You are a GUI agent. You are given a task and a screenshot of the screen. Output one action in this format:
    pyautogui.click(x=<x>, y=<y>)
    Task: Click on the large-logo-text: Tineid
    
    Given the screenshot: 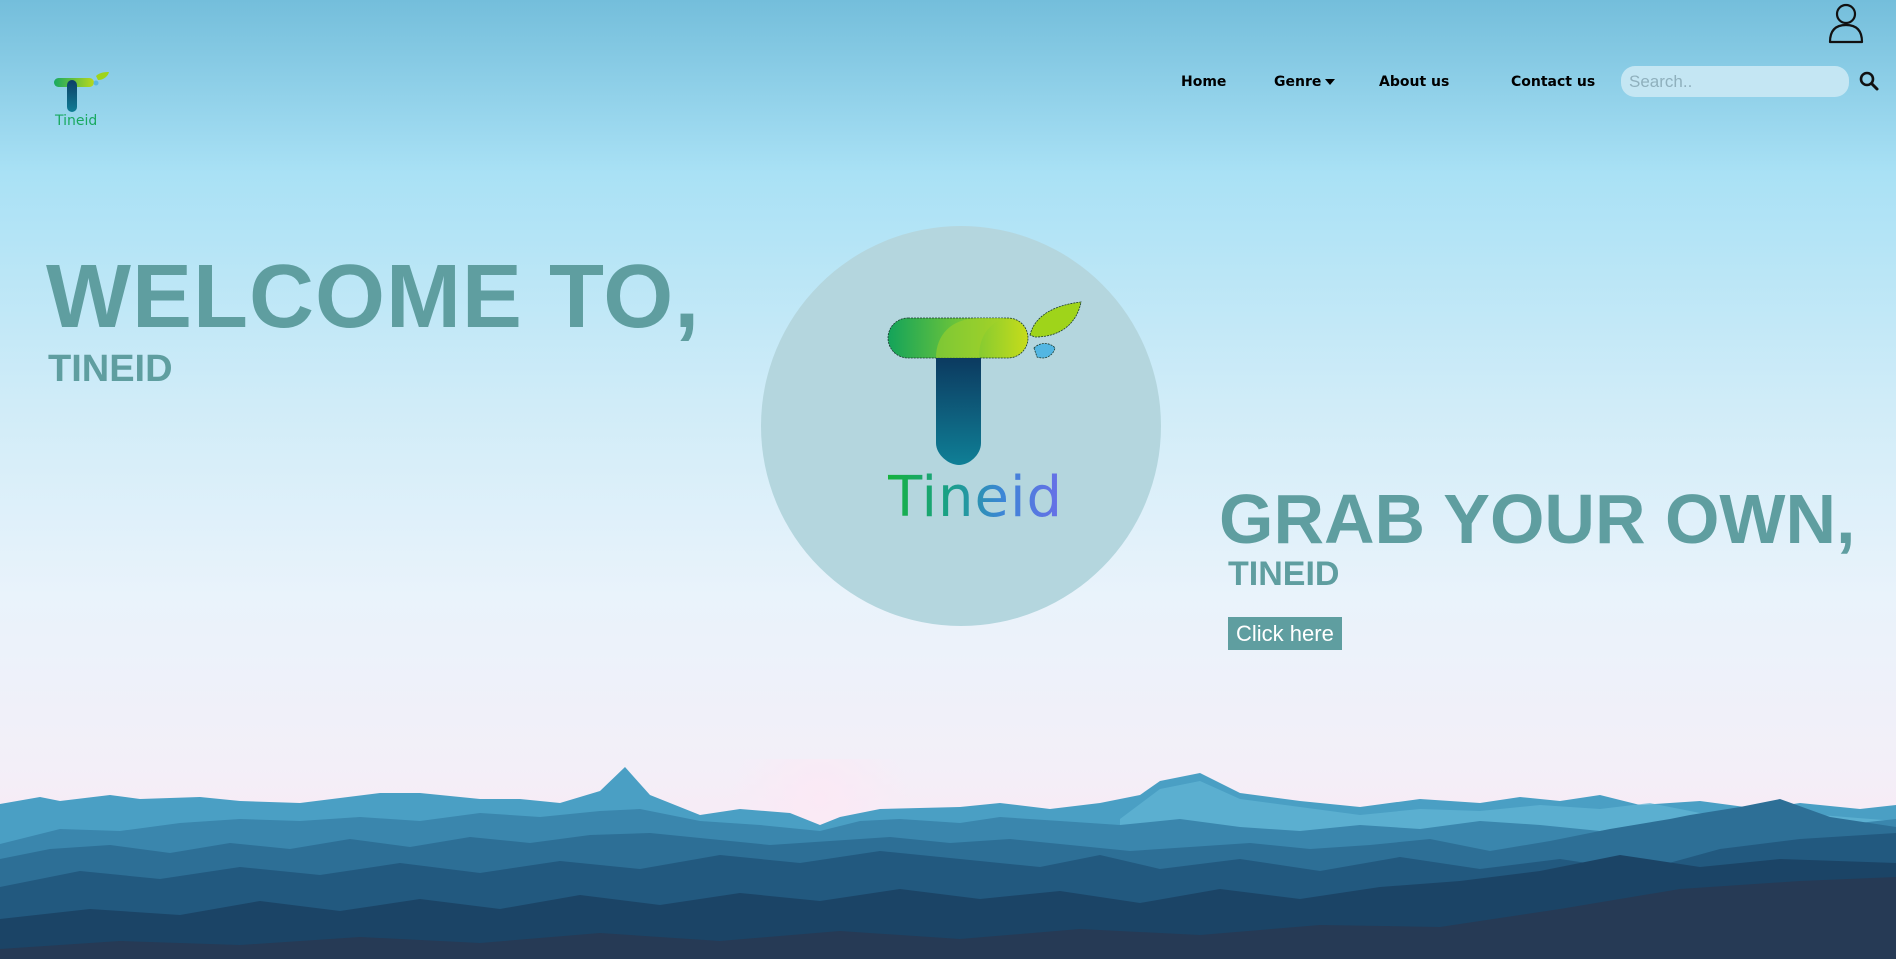 What is the action you would take?
    pyautogui.click(x=976, y=497)
    